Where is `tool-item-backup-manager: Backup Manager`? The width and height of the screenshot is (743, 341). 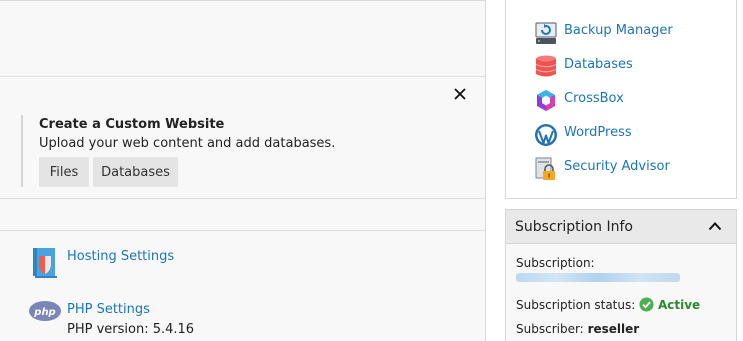
tool-item-backup-manager: Backup Manager is located at coordinates (621, 32).